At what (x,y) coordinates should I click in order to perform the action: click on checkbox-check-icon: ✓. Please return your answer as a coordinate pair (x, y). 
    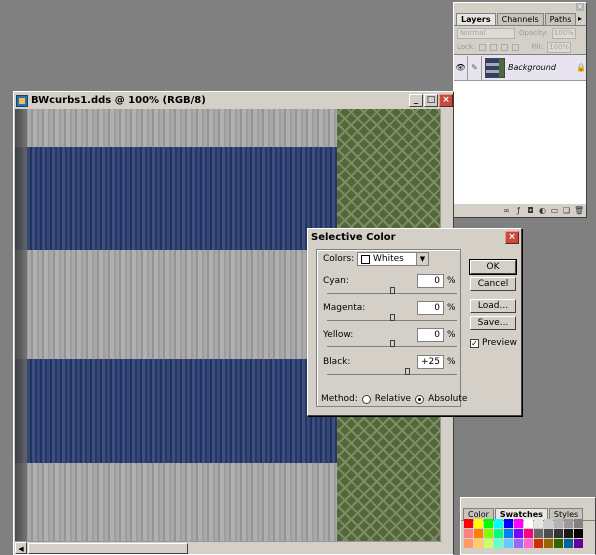
    Looking at the image, I should click on (474, 343).